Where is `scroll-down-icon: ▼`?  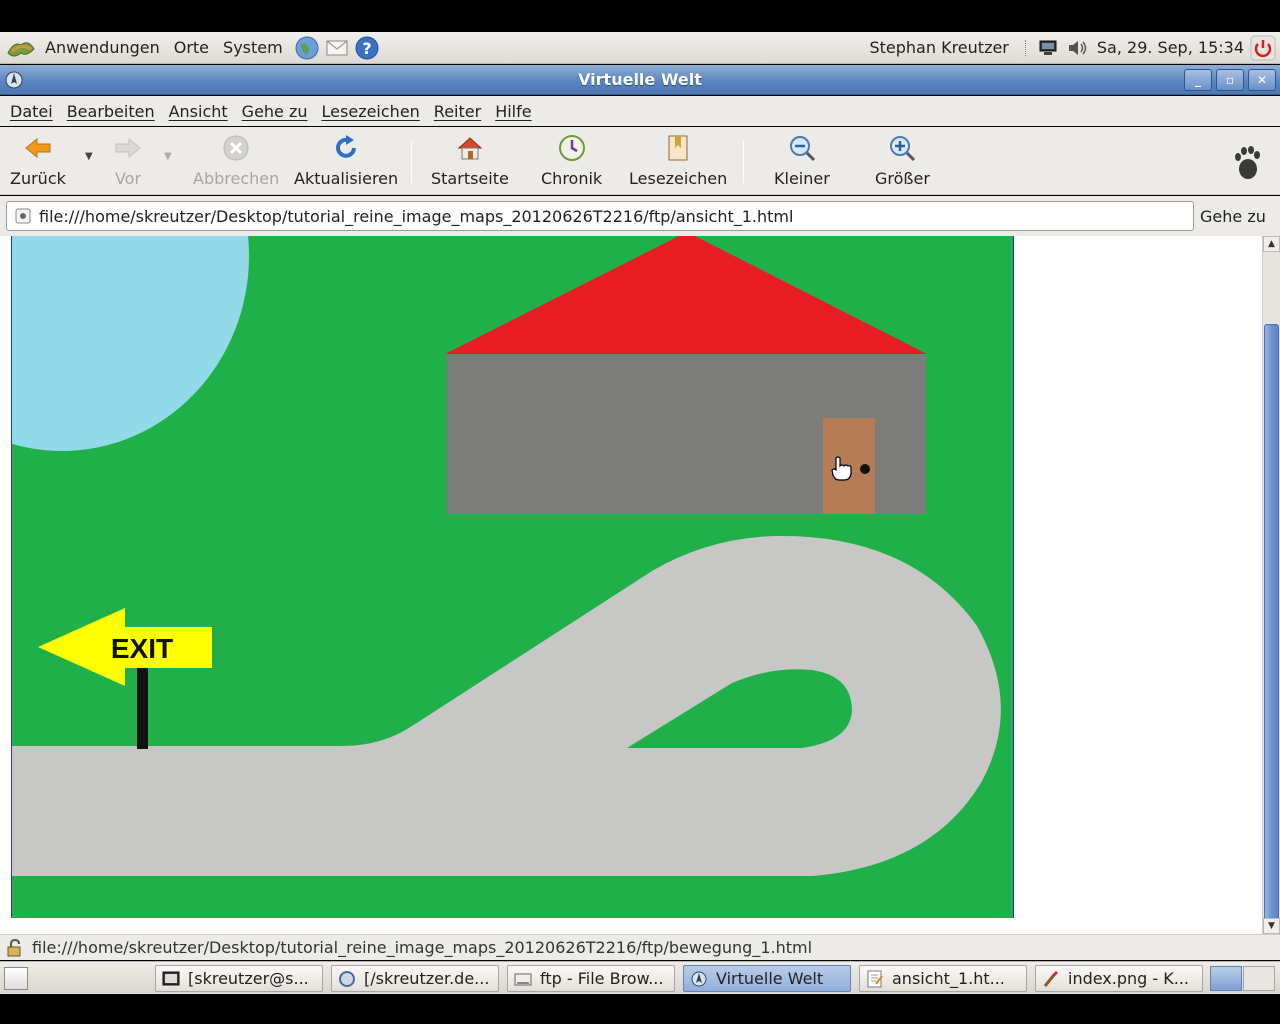 scroll-down-icon: ▼ is located at coordinates (1271, 926).